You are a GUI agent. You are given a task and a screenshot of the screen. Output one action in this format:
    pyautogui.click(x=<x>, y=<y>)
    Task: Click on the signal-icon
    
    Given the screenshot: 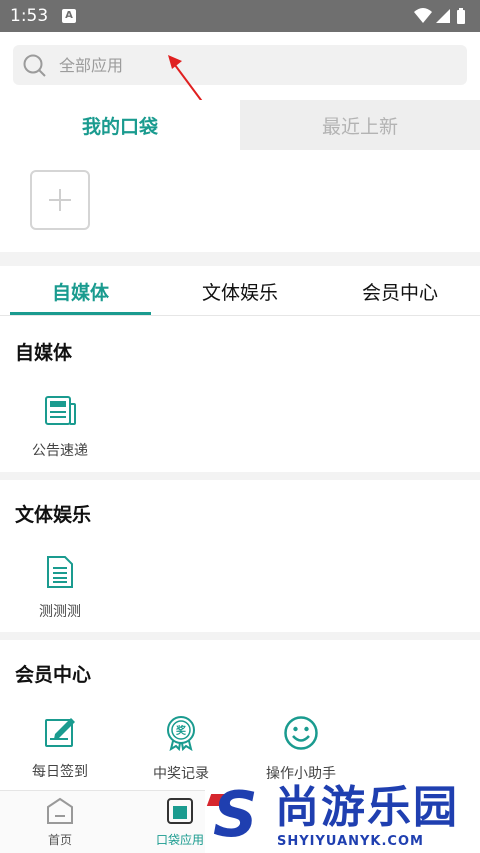 What is the action you would take?
    pyautogui.click(x=443, y=16)
    